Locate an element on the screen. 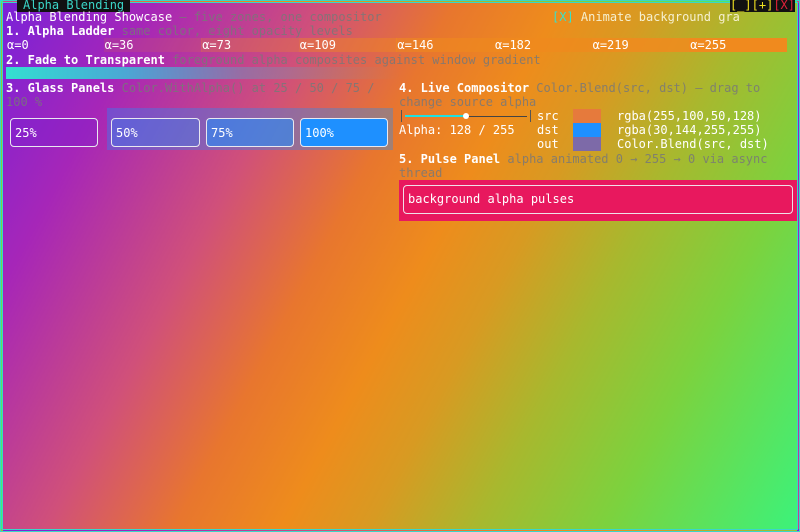 Image resolution: width=800 pixels, height=532 pixels. compositor-title: 4. Live Compositor is located at coordinates (464, 88).